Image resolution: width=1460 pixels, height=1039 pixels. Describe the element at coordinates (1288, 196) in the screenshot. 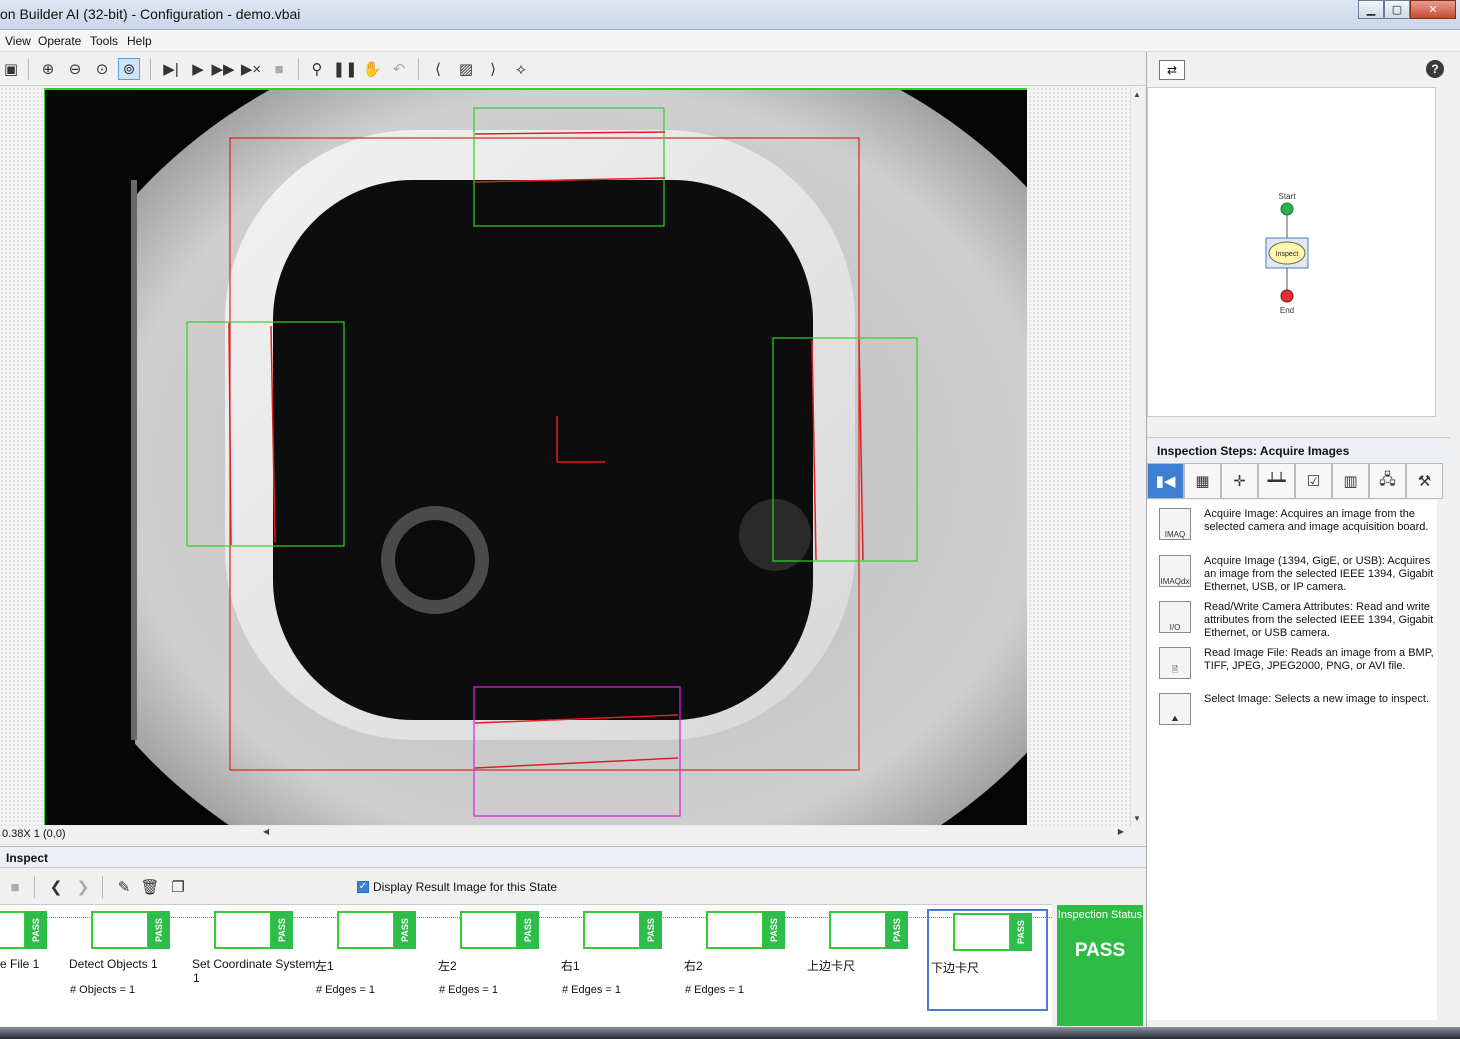

I see `start-label: Start` at that location.